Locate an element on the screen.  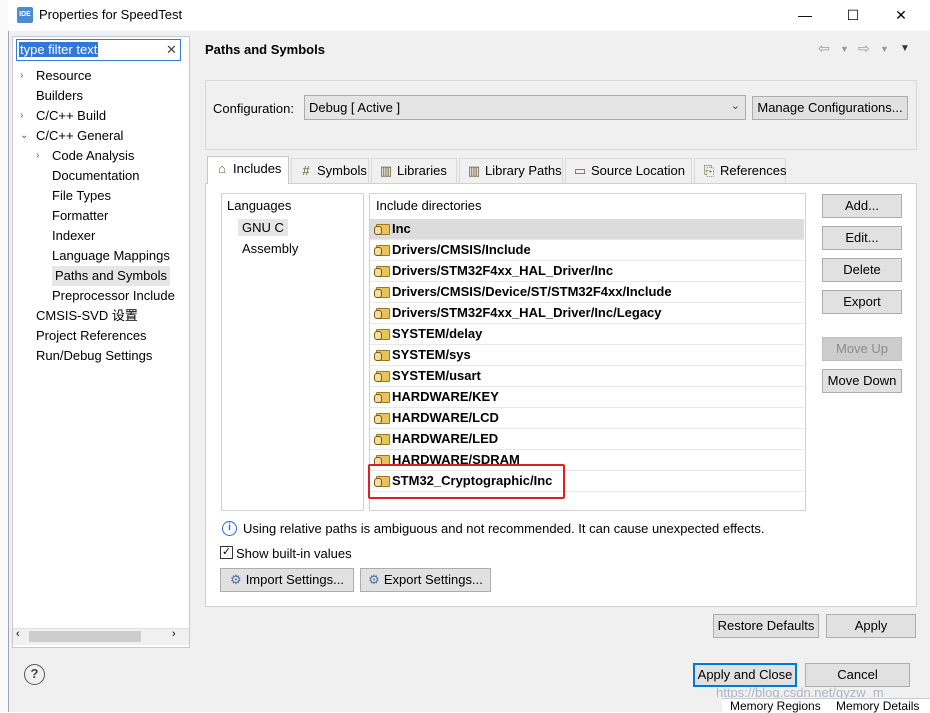
minimize-icon: — is located at coordinates (805, 15).